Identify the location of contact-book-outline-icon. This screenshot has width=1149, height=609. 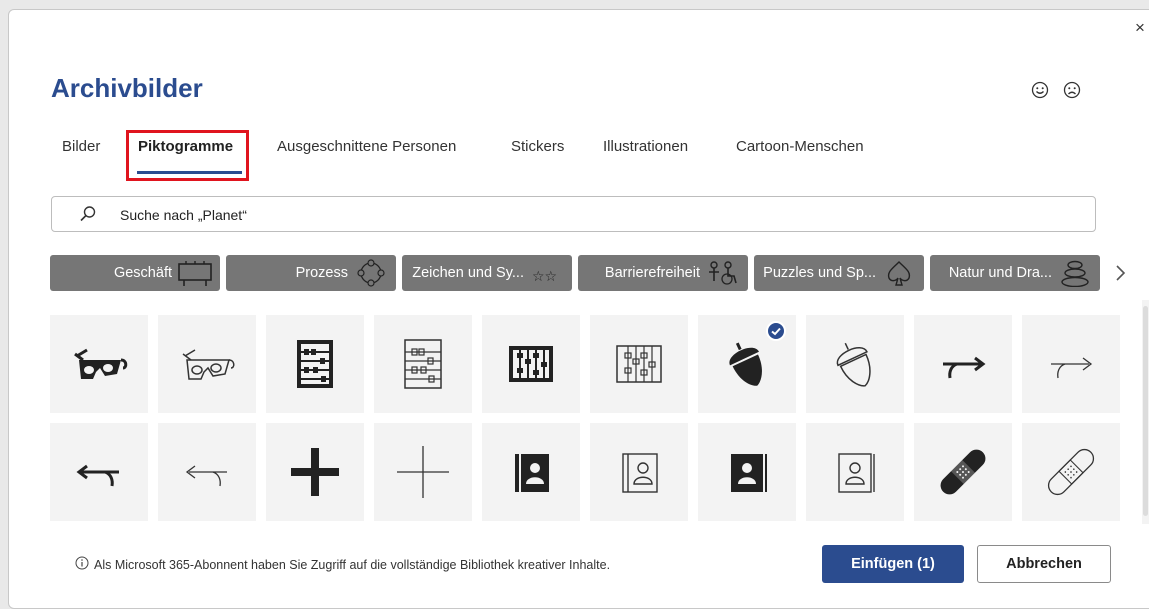
(856, 473).